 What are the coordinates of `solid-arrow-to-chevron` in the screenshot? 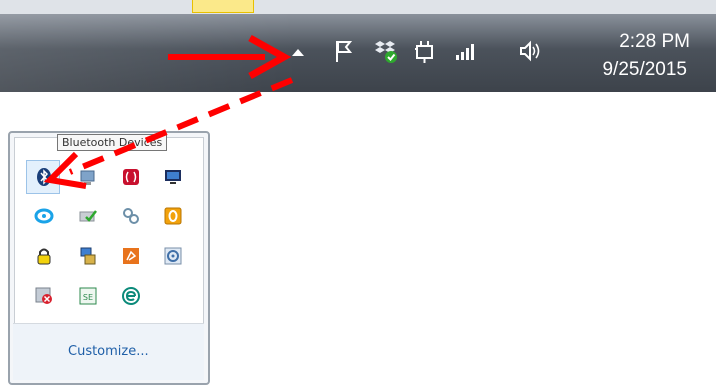 It's located at (230, 57).